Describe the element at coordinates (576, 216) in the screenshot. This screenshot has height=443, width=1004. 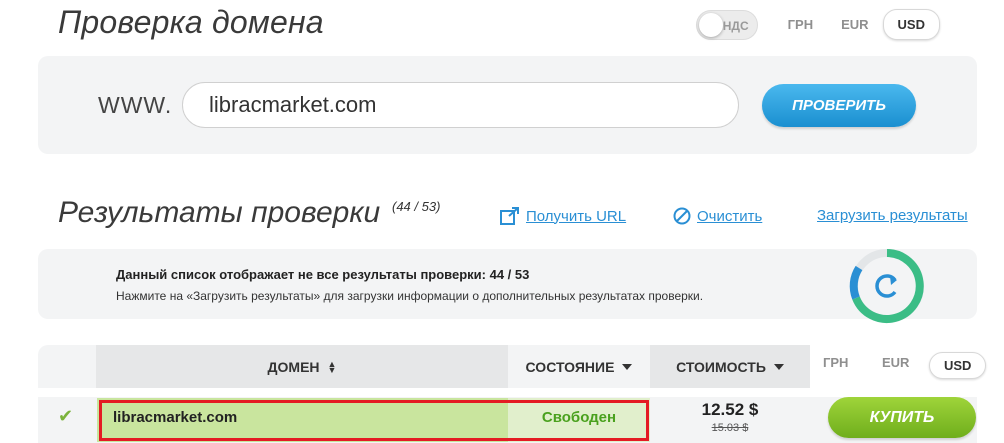
I see `get-url-label: Получить URL` at that location.